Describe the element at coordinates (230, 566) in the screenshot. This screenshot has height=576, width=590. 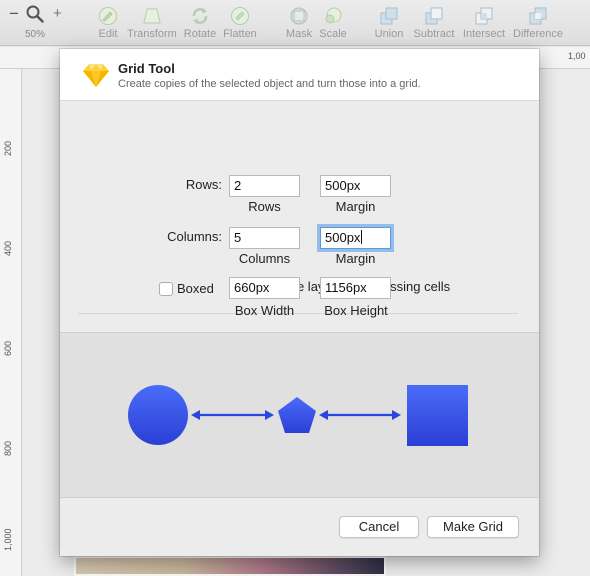
I see `artboard-preview` at that location.